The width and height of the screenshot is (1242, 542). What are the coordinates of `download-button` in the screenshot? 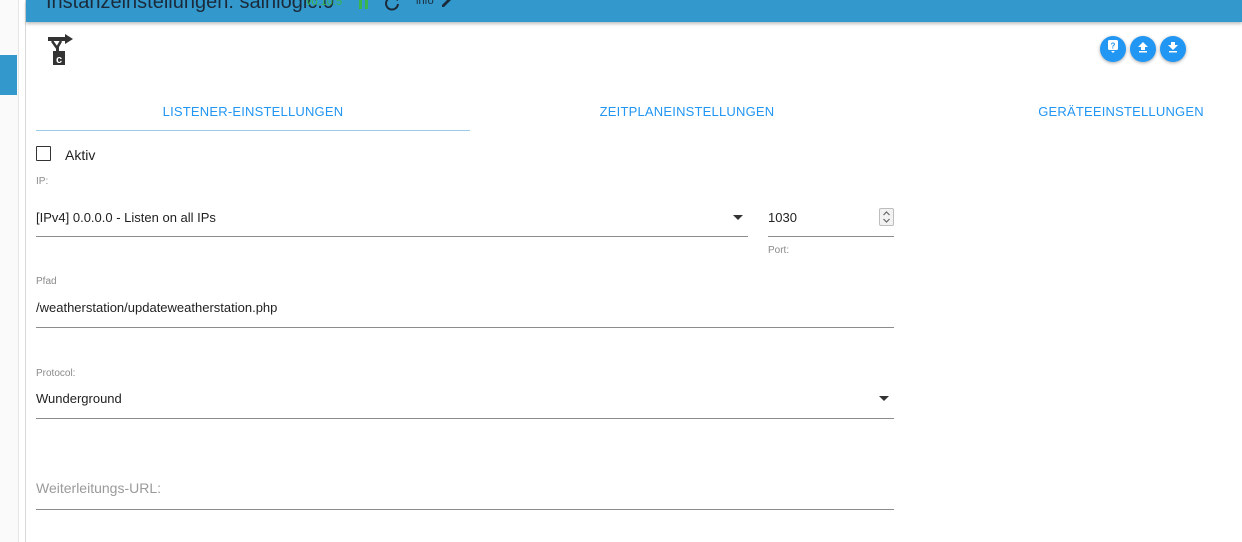 It's located at (1173, 49).